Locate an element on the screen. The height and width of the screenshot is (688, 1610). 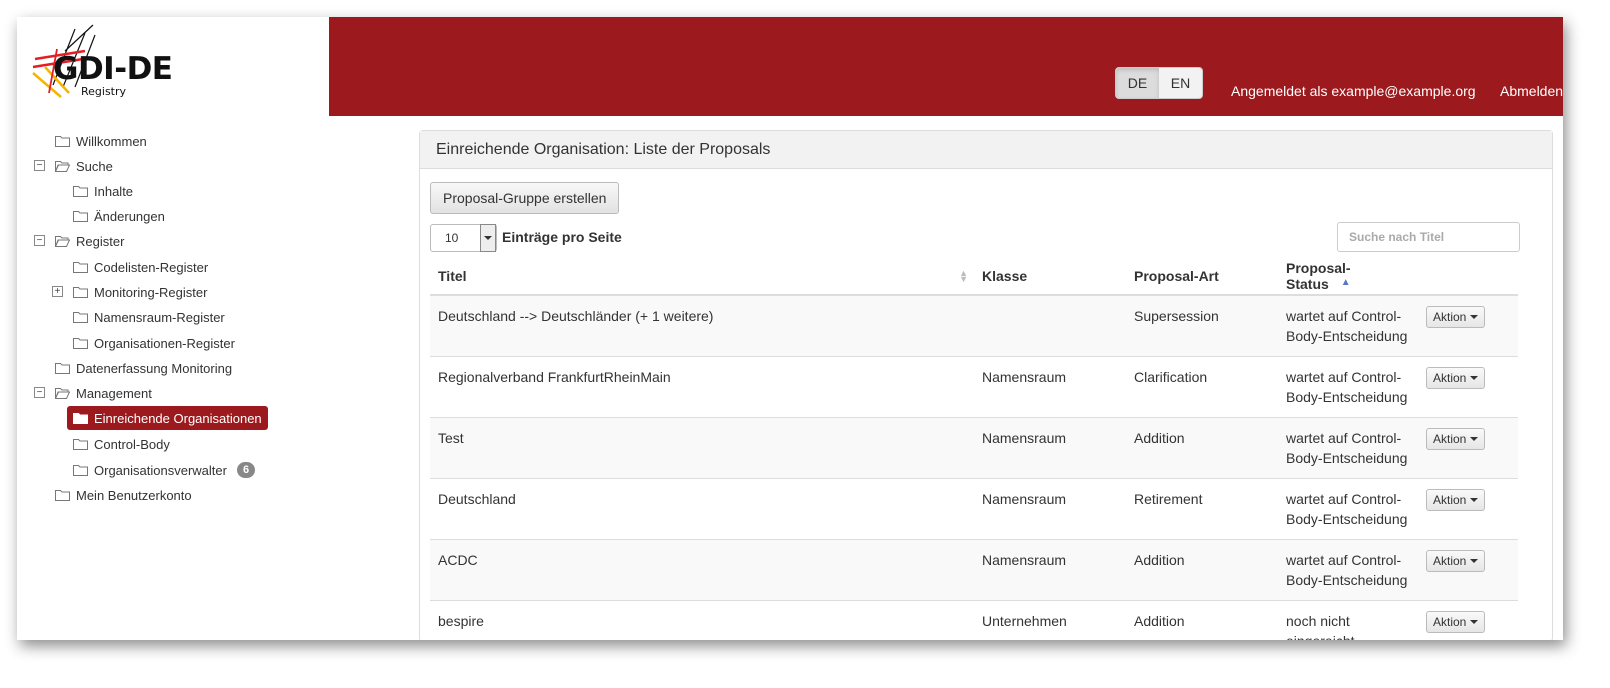
chevron-down-icon is located at coordinates (488, 238).